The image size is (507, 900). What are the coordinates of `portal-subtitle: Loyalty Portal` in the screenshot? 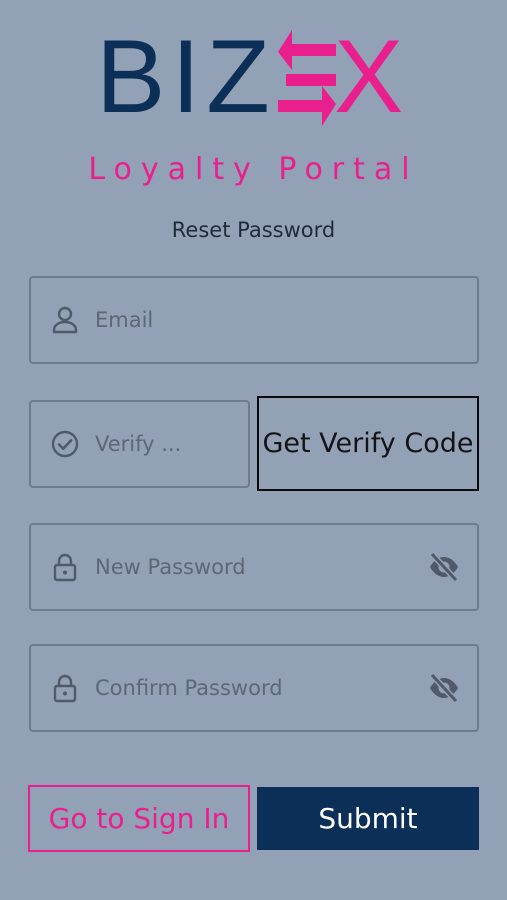 It's located at (253, 169).